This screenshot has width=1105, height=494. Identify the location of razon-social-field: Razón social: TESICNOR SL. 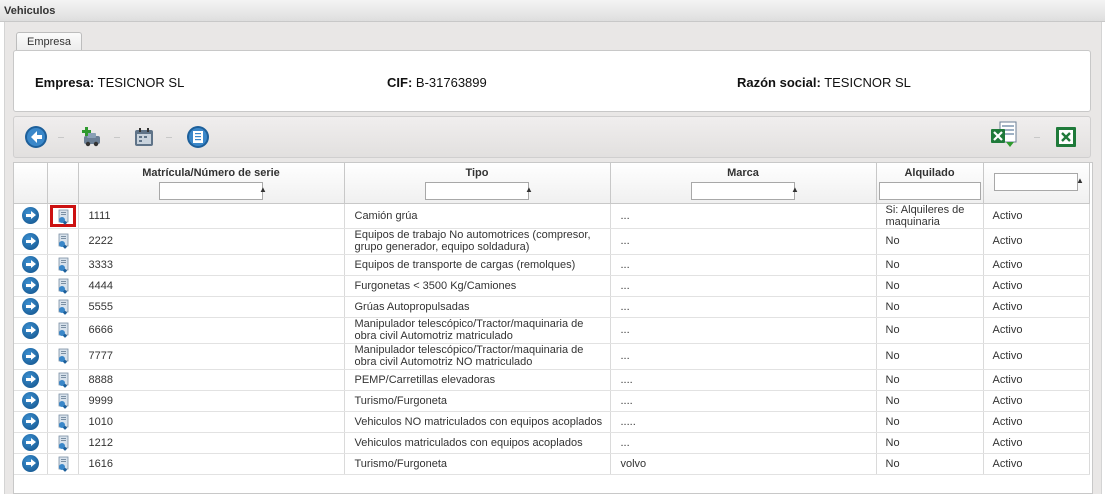
(824, 82).